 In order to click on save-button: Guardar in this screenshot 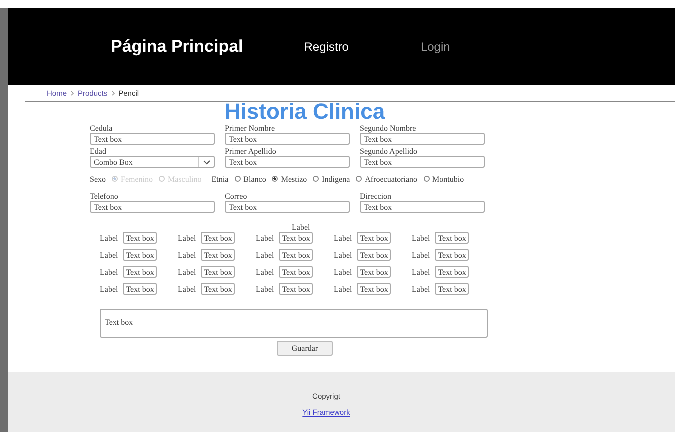, I will do `click(305, 348)`.